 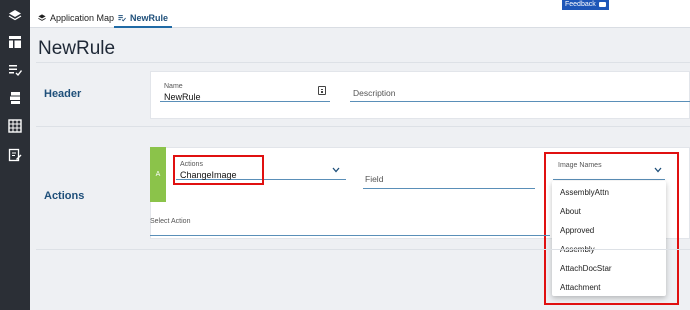 What do you see at coordinates (374, 179) in the screenshot?
I see `field-placeholder: Field` at bounding box center [374, 179].